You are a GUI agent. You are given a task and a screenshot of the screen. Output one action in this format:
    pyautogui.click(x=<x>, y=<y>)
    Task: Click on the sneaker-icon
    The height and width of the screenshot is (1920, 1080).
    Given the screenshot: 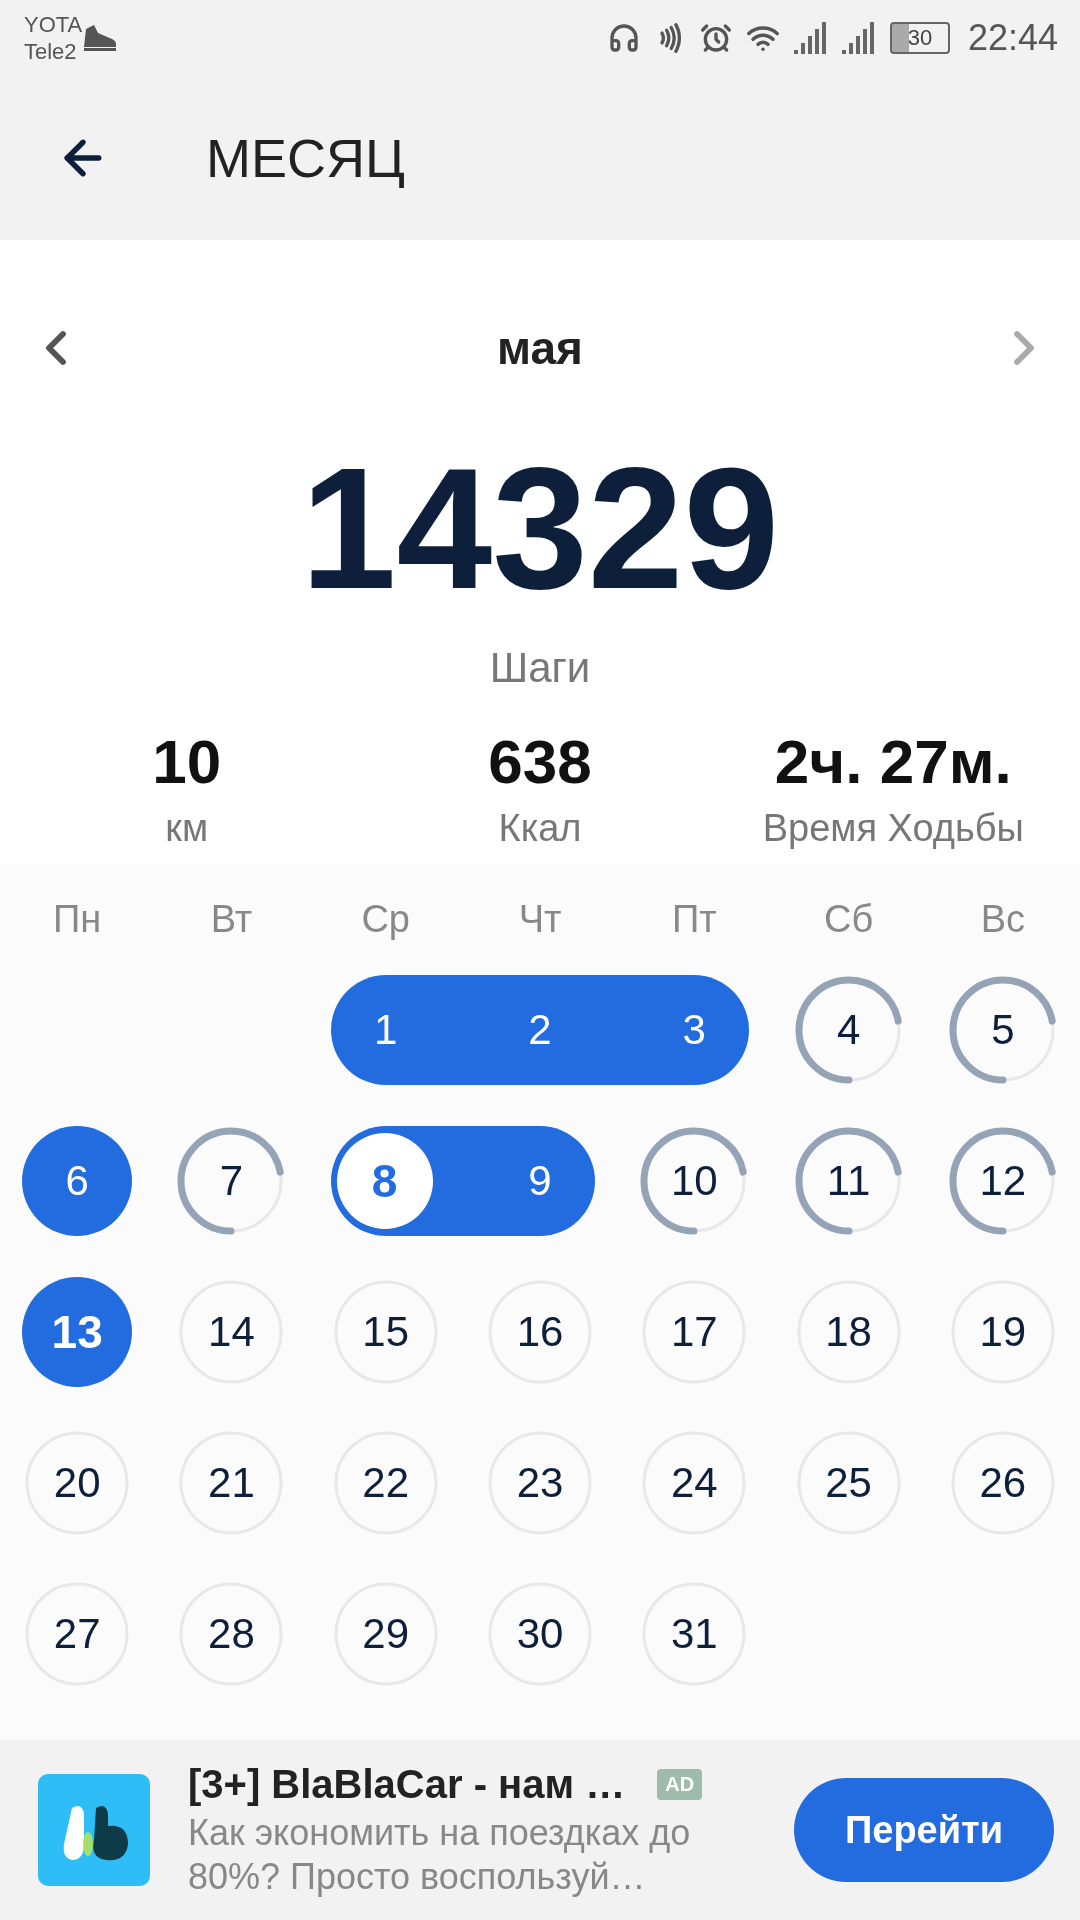 What is the action you would take?
    pyautogui.click(x=100, y=37)
    